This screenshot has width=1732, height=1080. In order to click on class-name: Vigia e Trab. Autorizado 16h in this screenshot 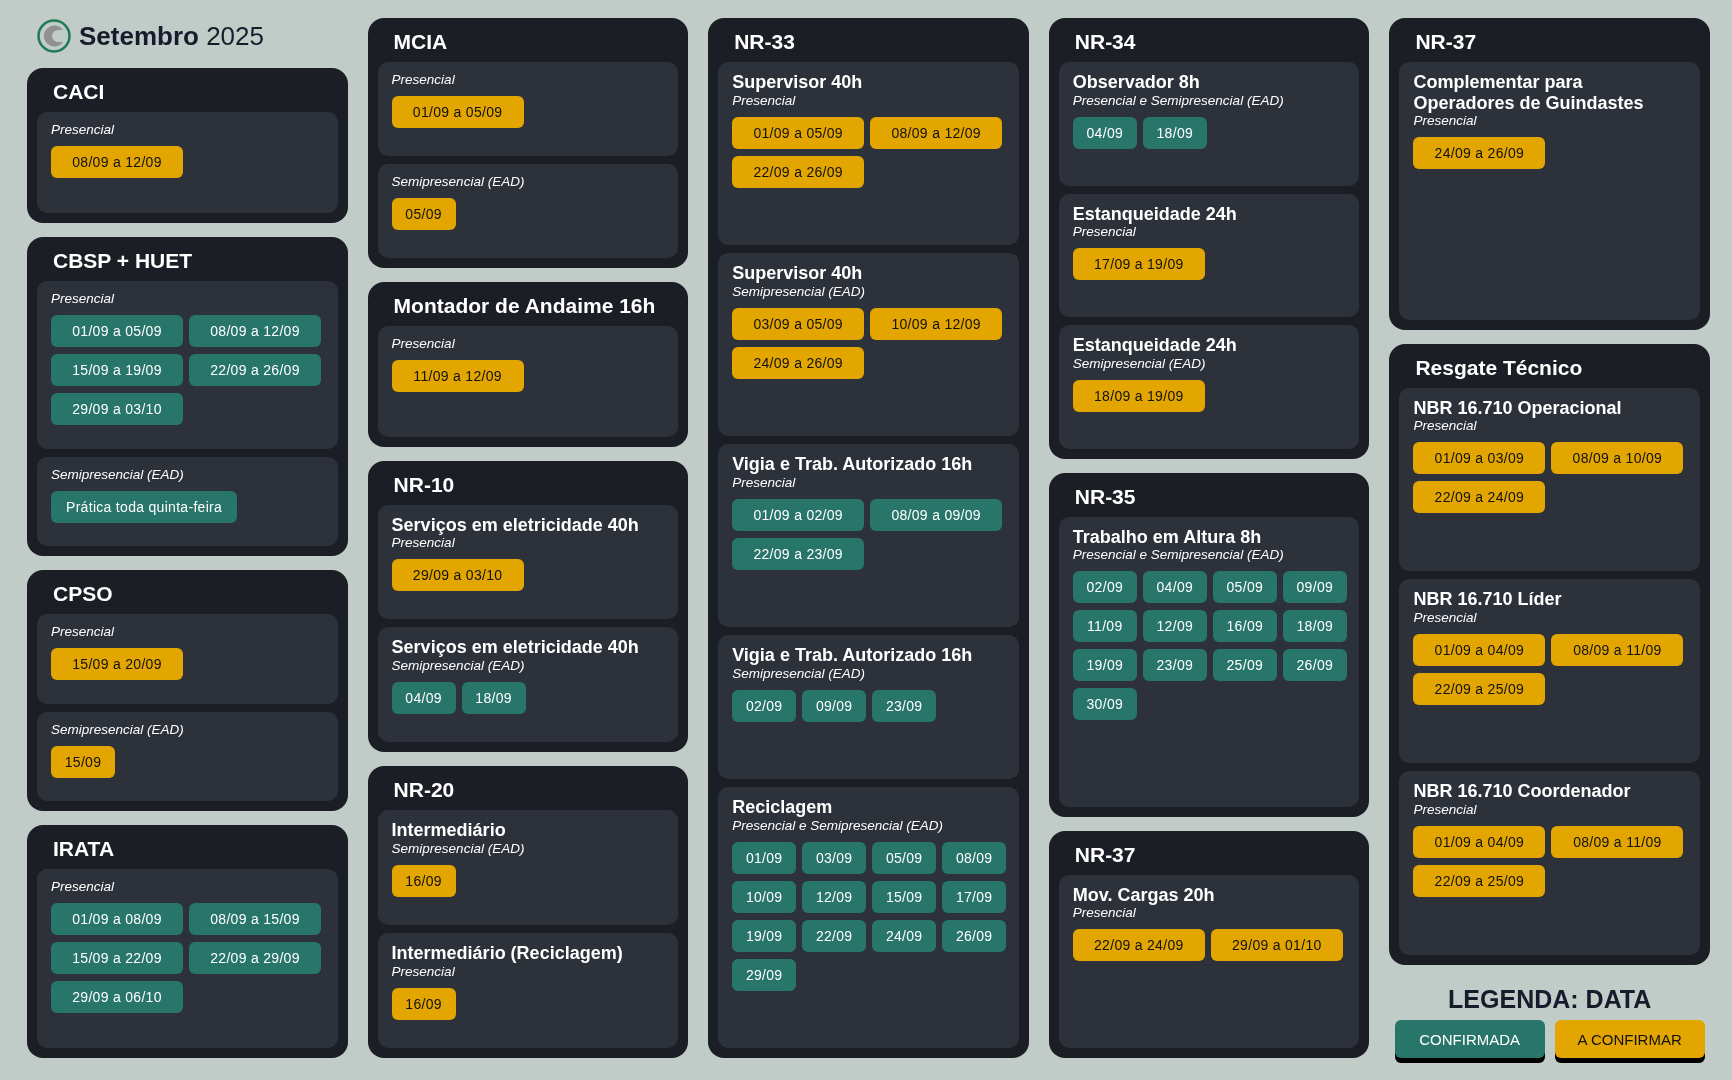, I will do `click(853, 464)`.